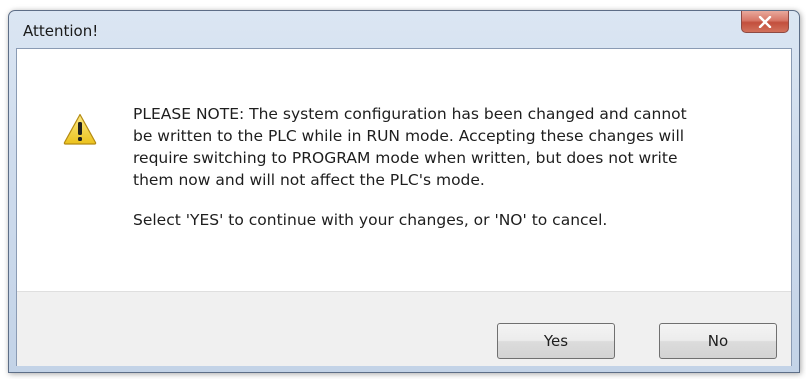 The height and width of the screenshot is (379, 806). I want to click on title-bar: Attention!, so click(404, 30).